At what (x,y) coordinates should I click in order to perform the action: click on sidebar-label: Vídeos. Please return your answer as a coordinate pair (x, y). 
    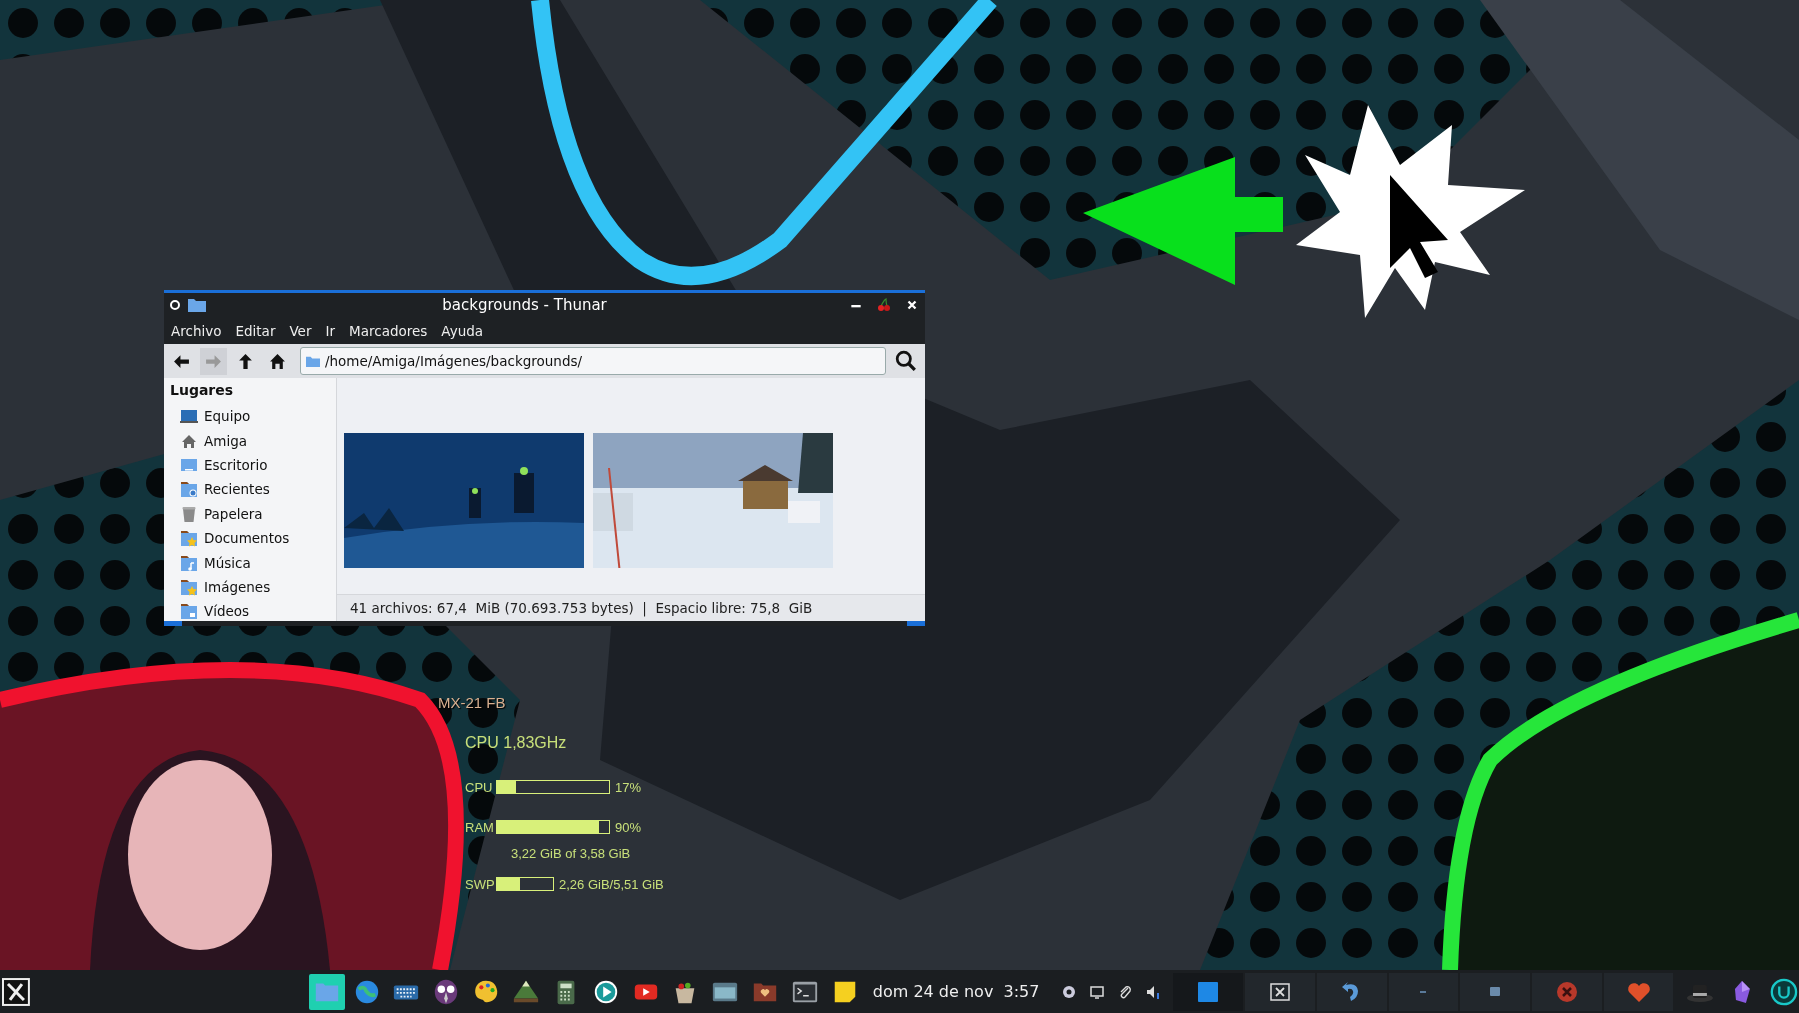
    Looking at the image, I should click on (227, 611).